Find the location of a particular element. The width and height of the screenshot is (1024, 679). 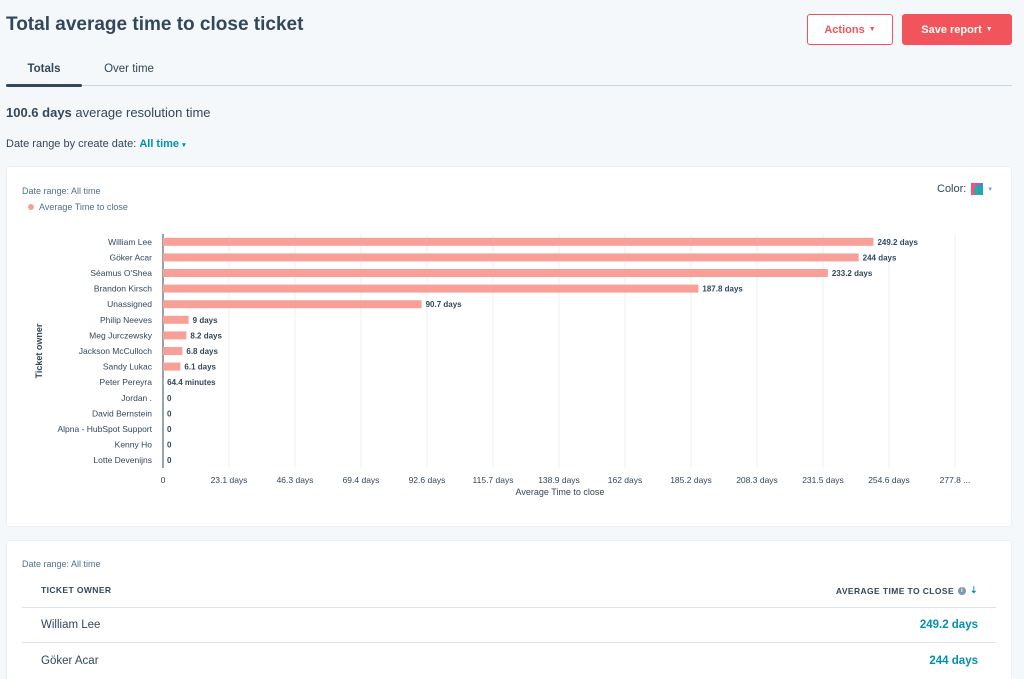

date-range-filter: Date range by create date: All time ▾ is located at coordinates (96, 144).